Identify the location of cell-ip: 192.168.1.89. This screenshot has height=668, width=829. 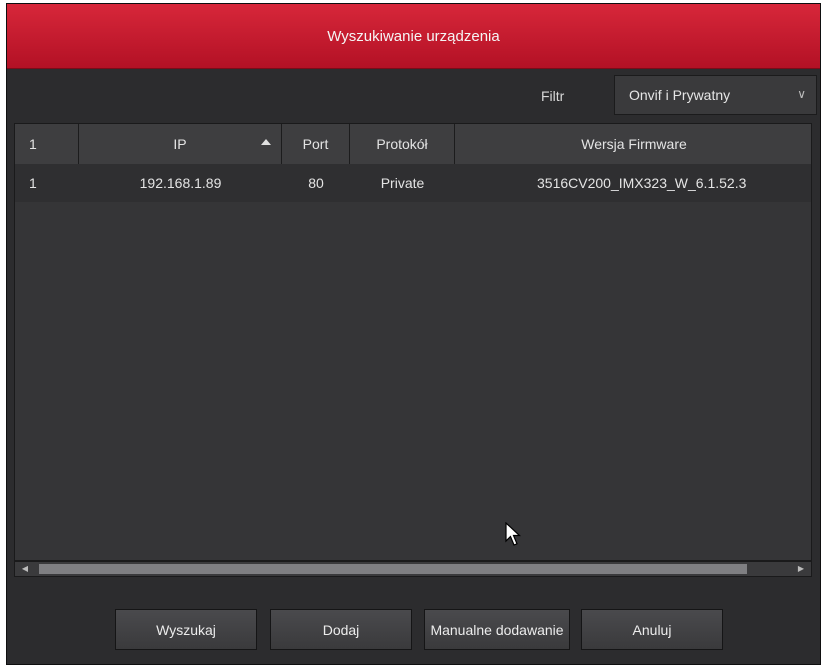
(180, 183).